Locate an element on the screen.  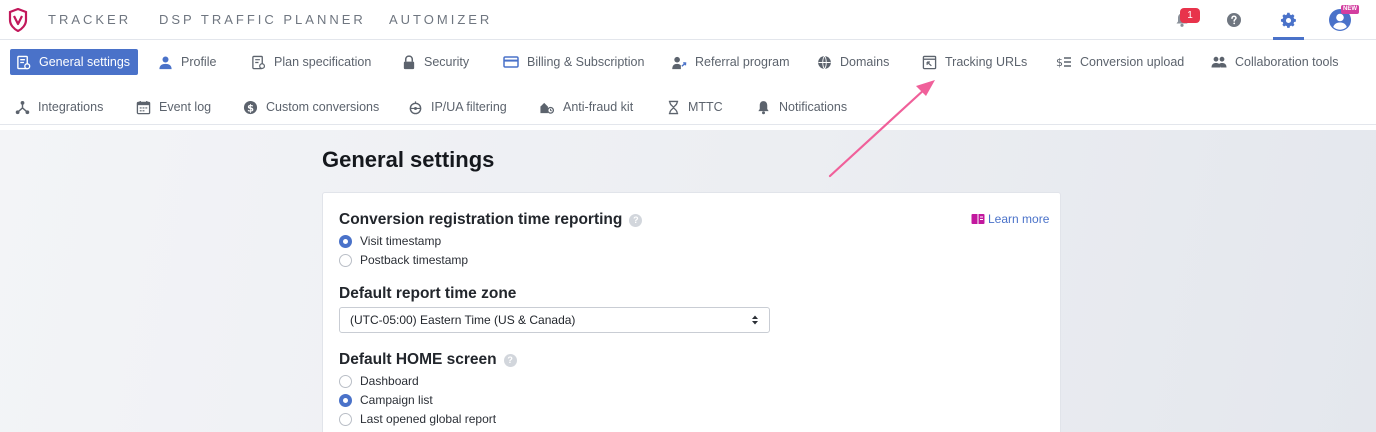
nav-automizer: AUTOMIZER is located at coordinates (440, 19).